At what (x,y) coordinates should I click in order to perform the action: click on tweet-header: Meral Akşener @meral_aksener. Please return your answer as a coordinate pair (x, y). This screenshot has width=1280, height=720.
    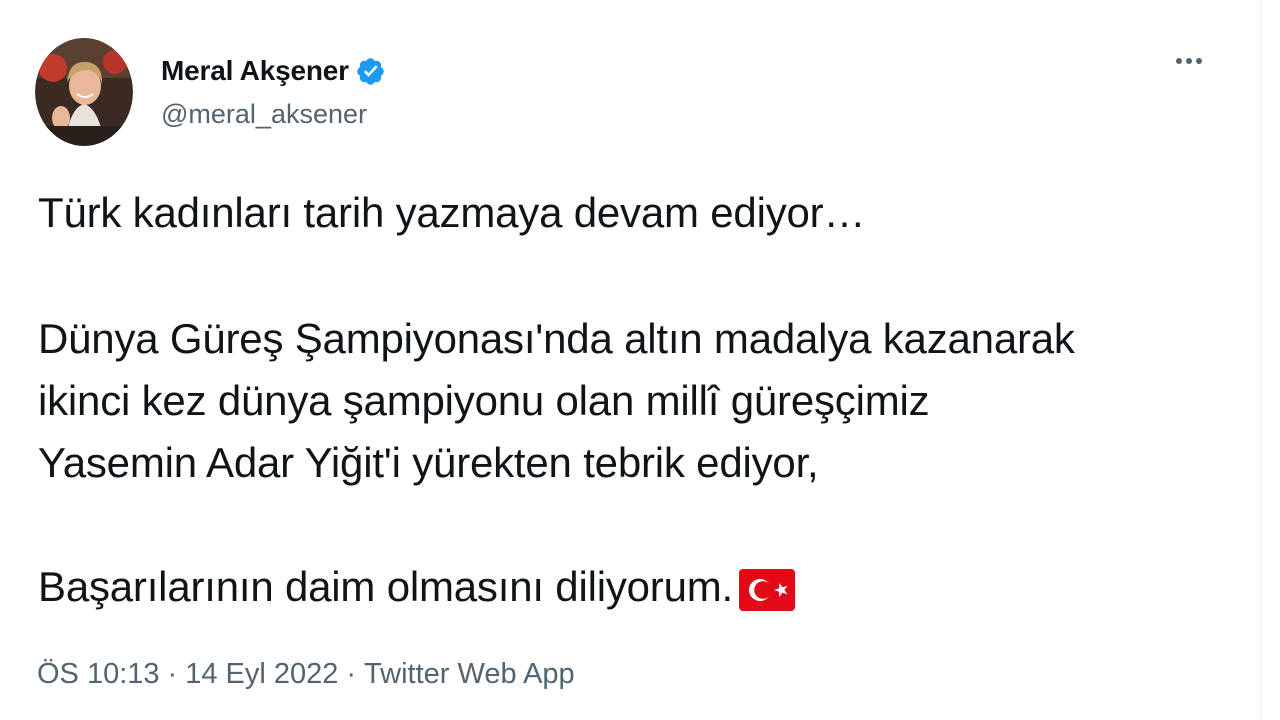
    Looking at the image, I should click on (210, 92).